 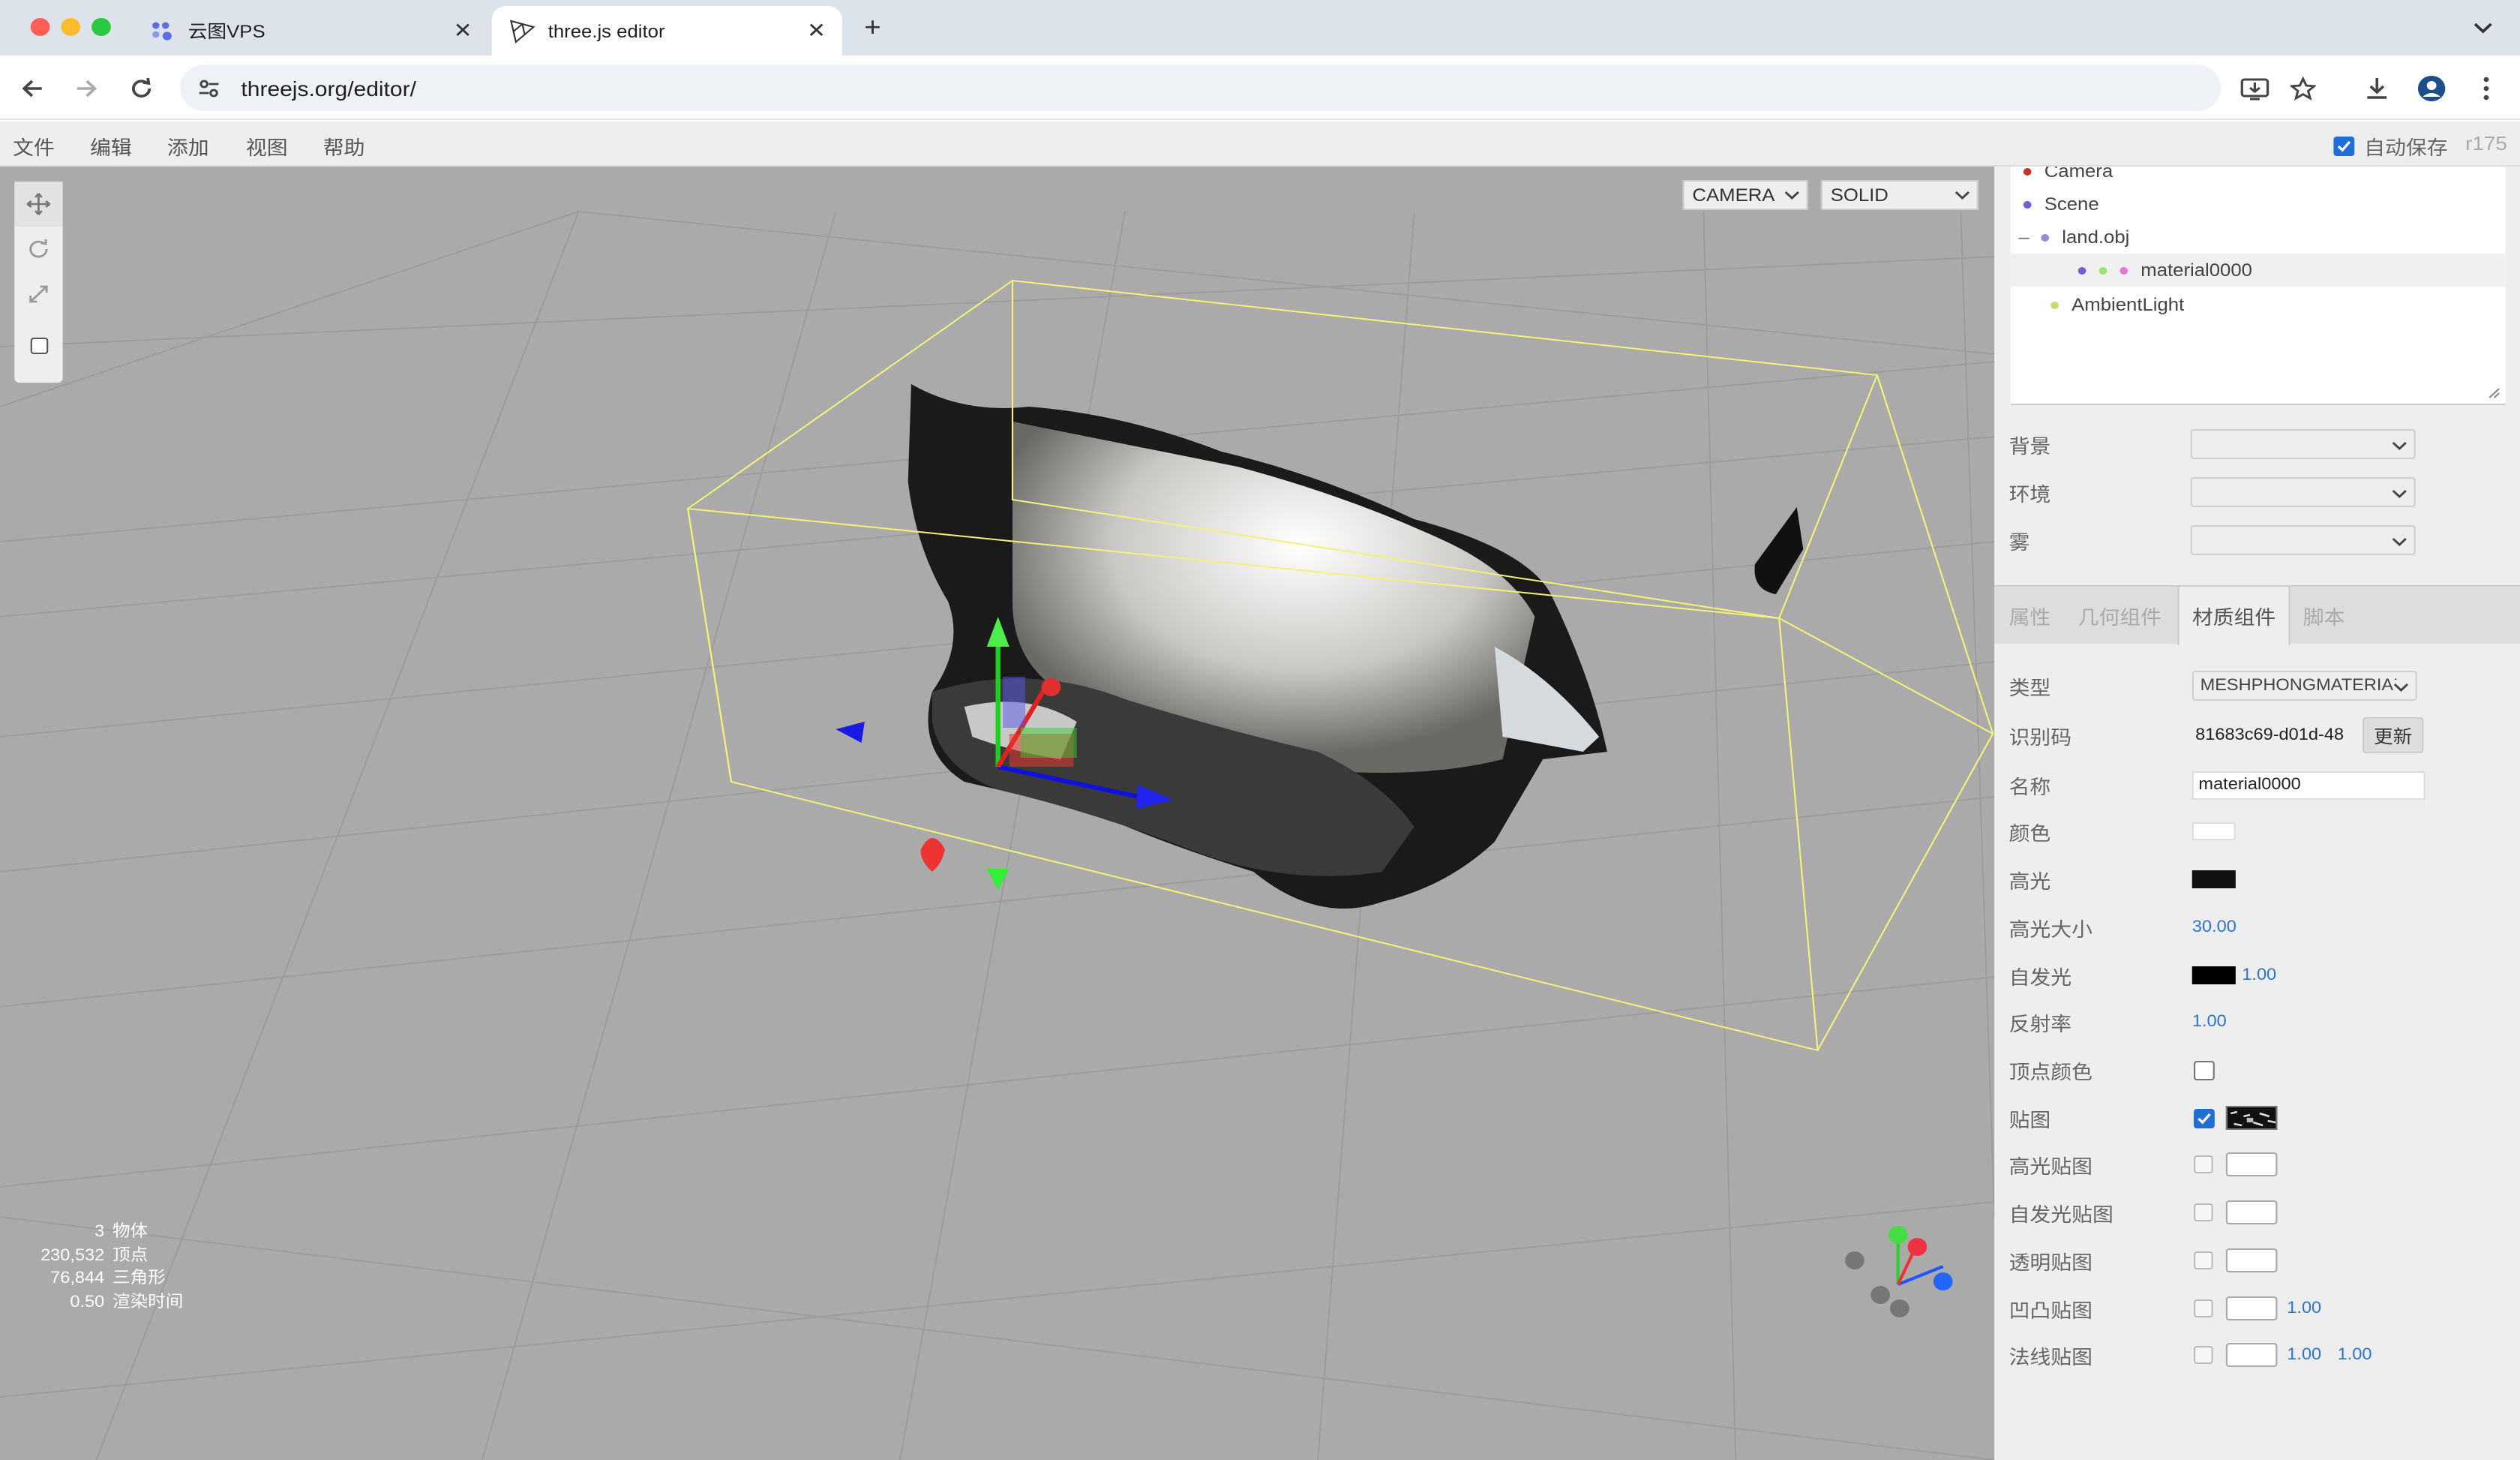 What do you see at coordinates (1201, 88) in the screenshot?
I see `address-bar: threejs.org/editor/` at bounding box center [1201, 88].